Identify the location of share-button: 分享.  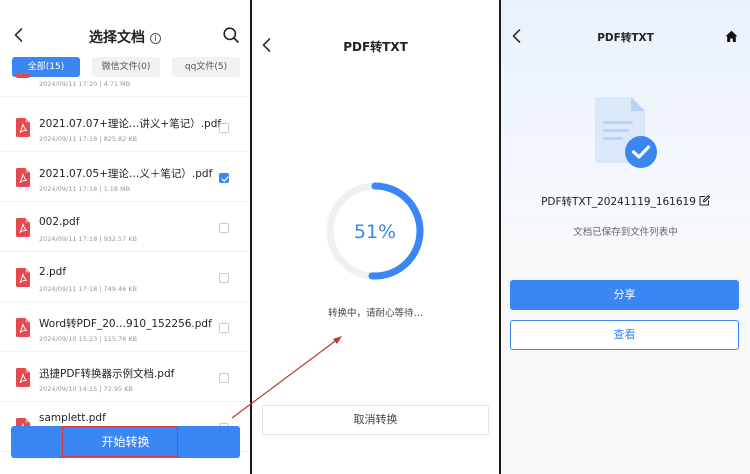
(624, 295).